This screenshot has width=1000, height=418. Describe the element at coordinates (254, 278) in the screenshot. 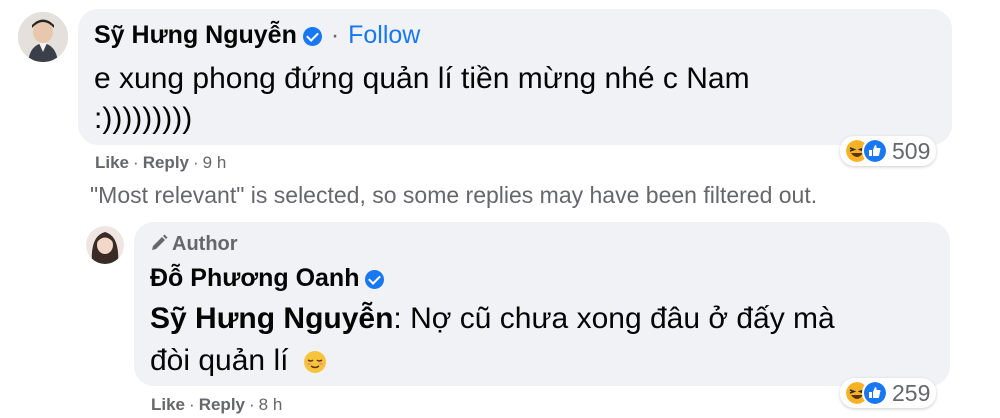

I see `reply-author-name: Đỗ Phương Oanh` at that location.